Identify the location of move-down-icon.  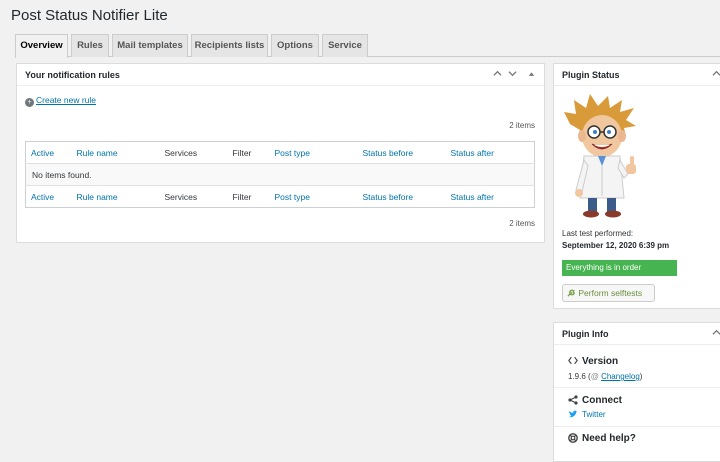
(512, 75).